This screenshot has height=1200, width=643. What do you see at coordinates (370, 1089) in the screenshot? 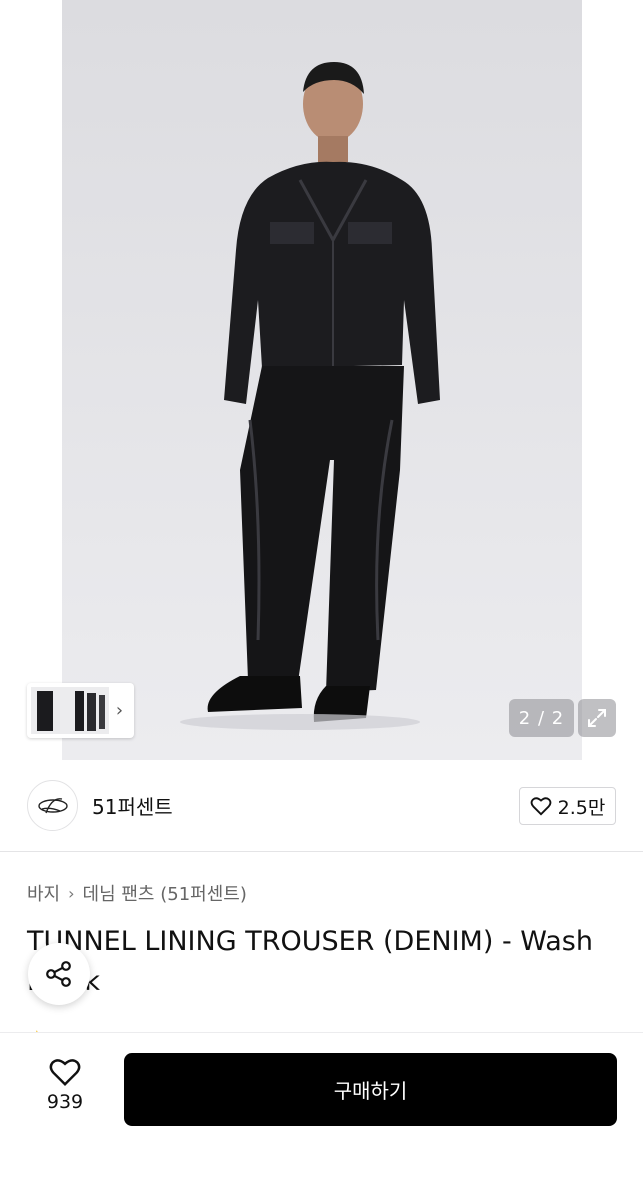
I see `buy-button: 구매하기` at bounding box center [370, 1089].